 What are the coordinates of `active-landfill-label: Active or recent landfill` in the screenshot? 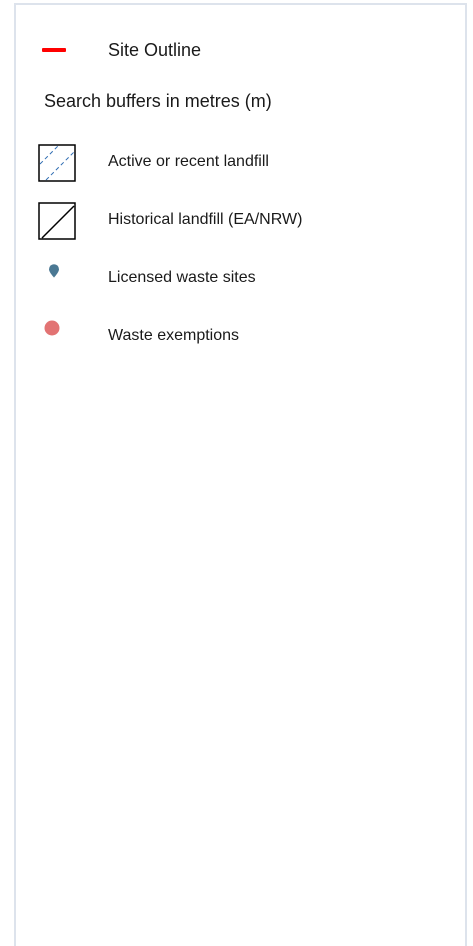 It's located at (188, 161).